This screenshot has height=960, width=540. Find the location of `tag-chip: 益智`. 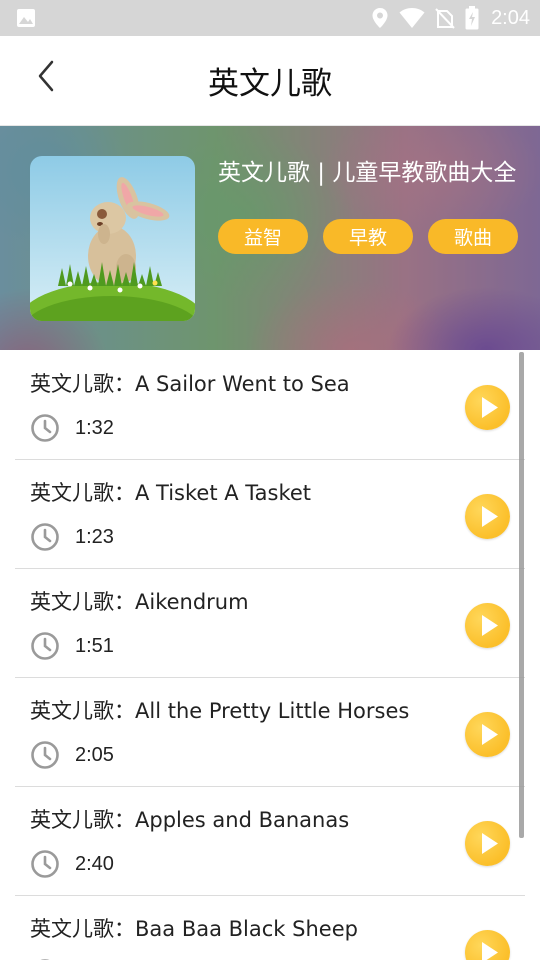

tag-chip: 益智 is located at coordinates (263, 236).